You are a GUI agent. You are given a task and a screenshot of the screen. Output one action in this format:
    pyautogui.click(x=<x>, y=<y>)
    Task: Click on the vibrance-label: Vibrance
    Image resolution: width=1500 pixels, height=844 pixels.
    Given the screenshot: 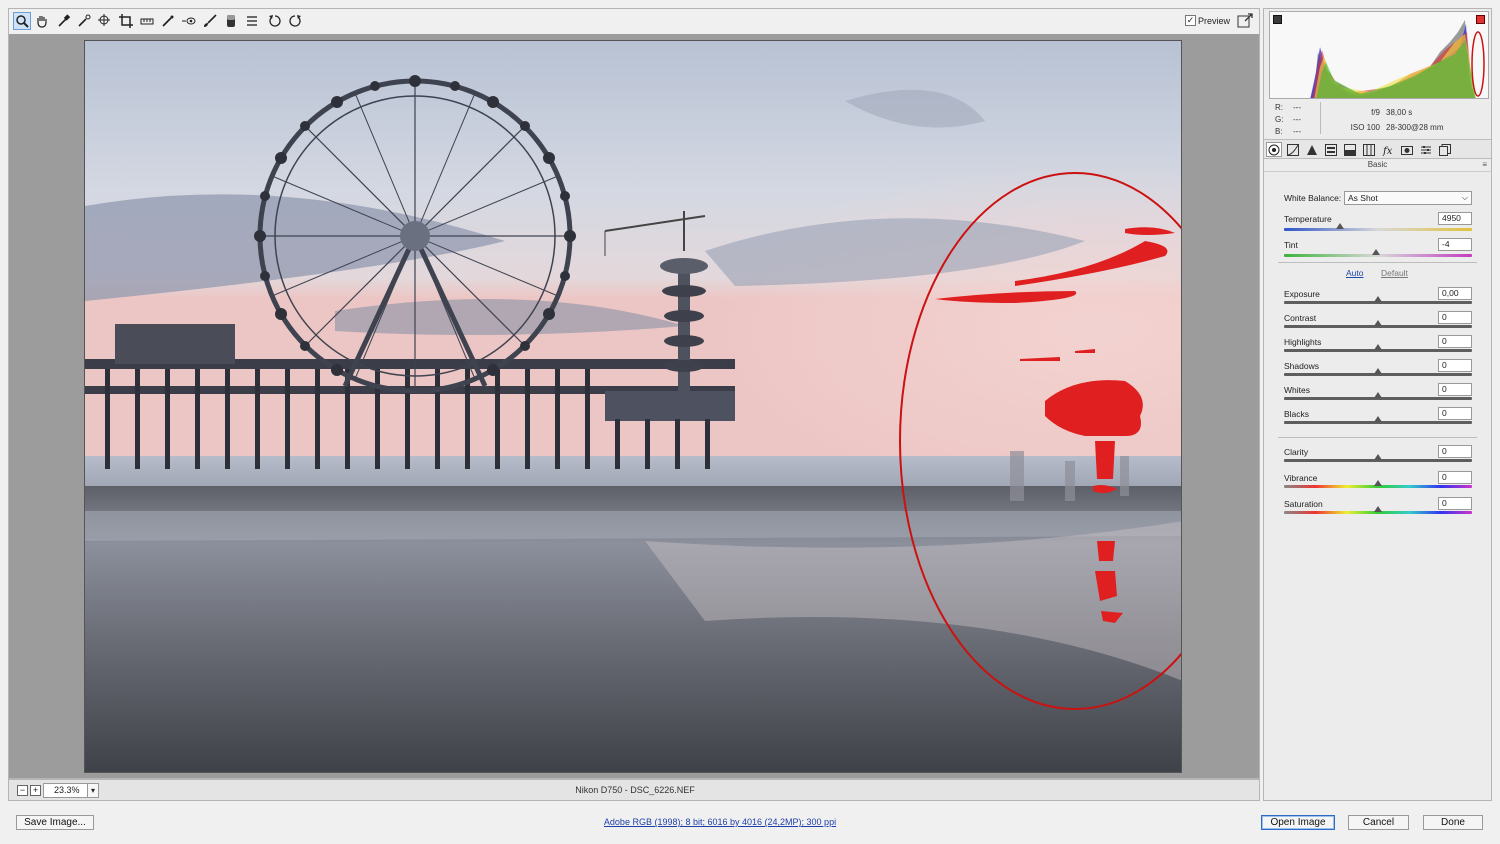 What is the action you would take?
    pyautogui.click(x=1301, y=478)
    